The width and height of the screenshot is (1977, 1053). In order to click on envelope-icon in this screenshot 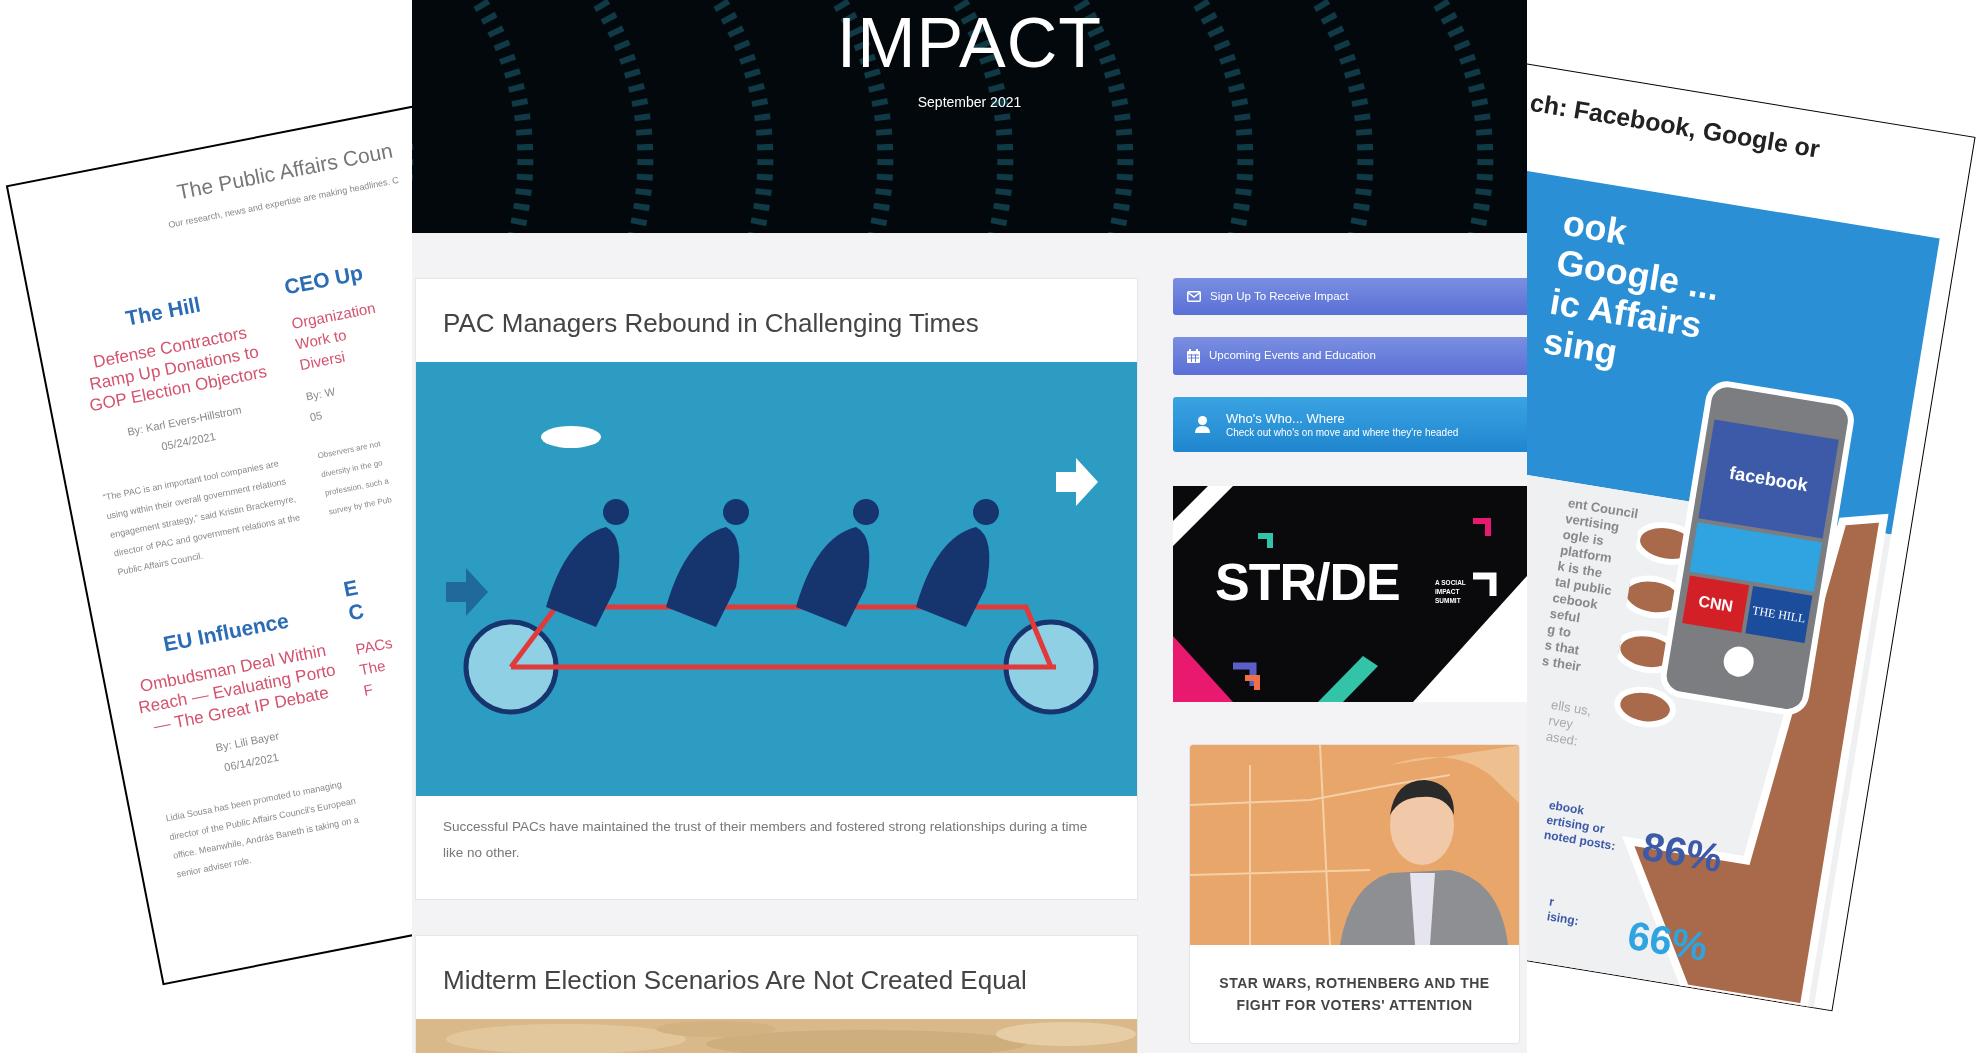, I will do `click(1194, 296)`.